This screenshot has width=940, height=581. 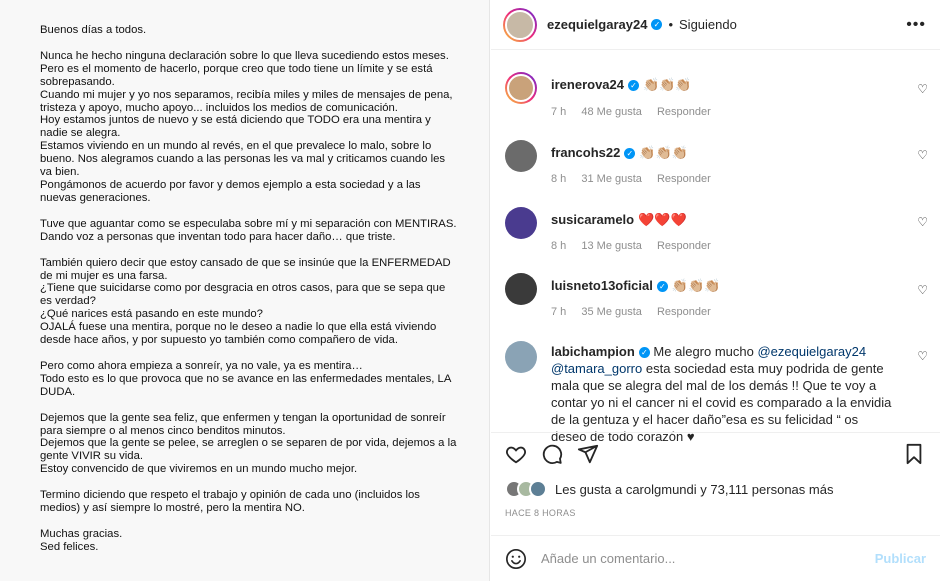 I want to click on post-timestamp: HACE 8 HORAS, so click(x=540, y=513).